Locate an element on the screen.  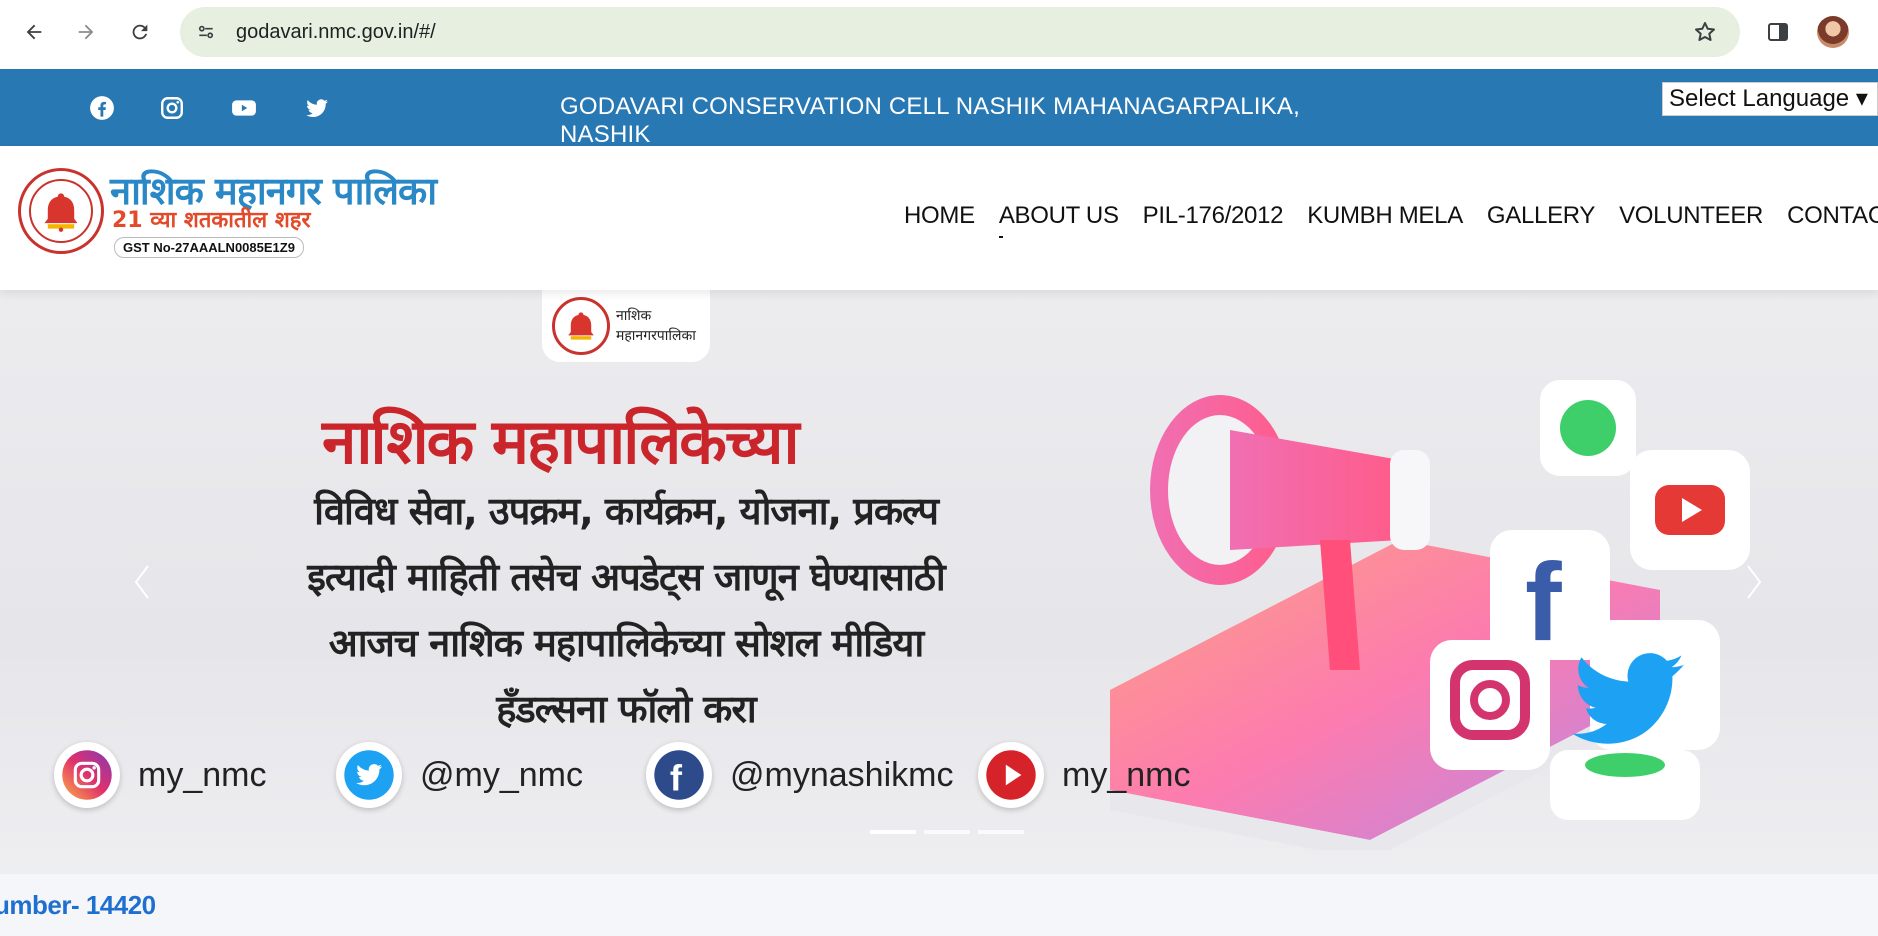
carousel-prev-button is located at coordinates (142, 582).